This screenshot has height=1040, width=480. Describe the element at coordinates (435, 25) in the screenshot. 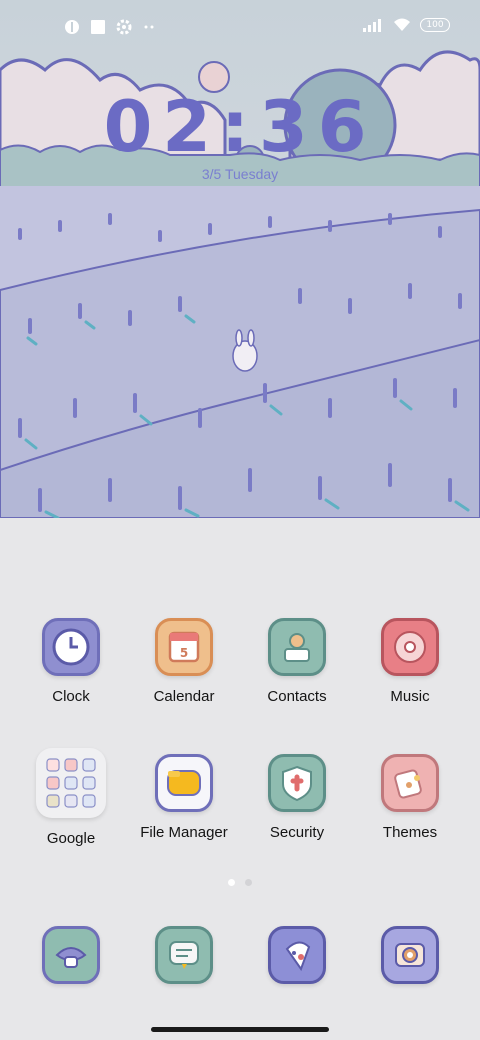

I see `battery-icon: 100` at that location.